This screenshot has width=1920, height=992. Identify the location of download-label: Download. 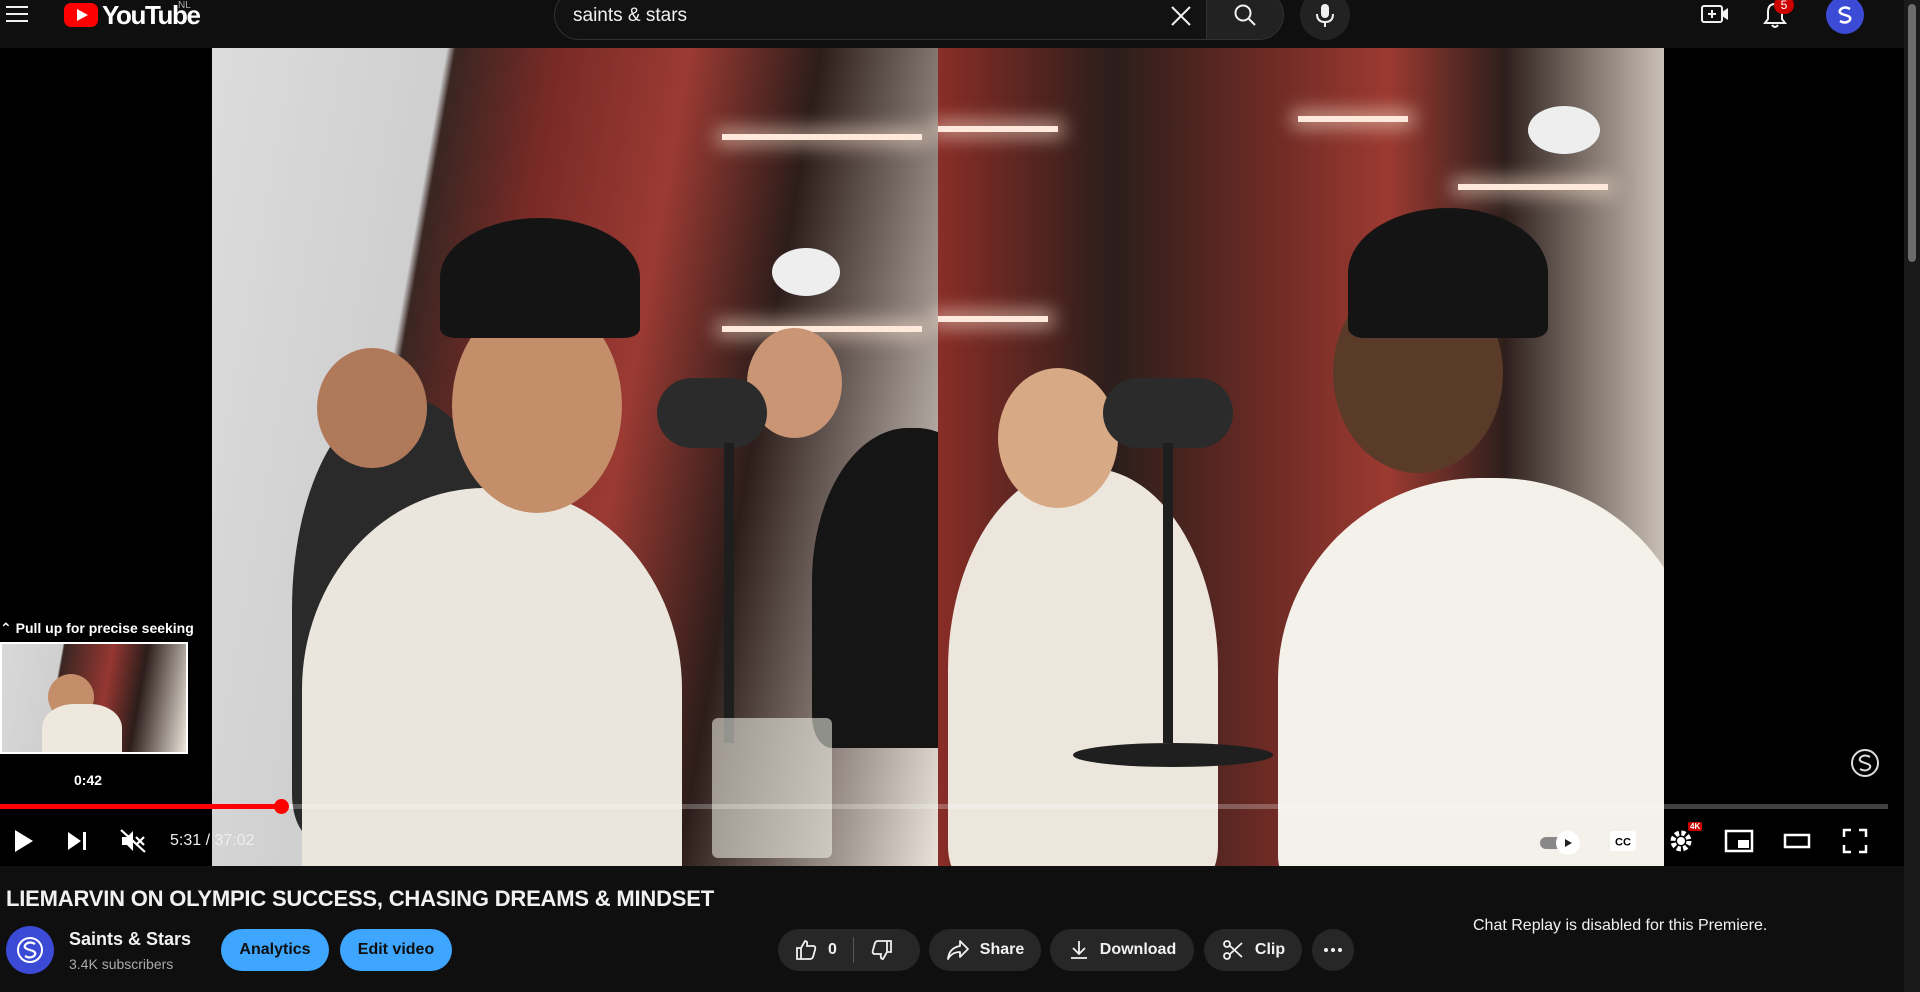
(1138, 949).